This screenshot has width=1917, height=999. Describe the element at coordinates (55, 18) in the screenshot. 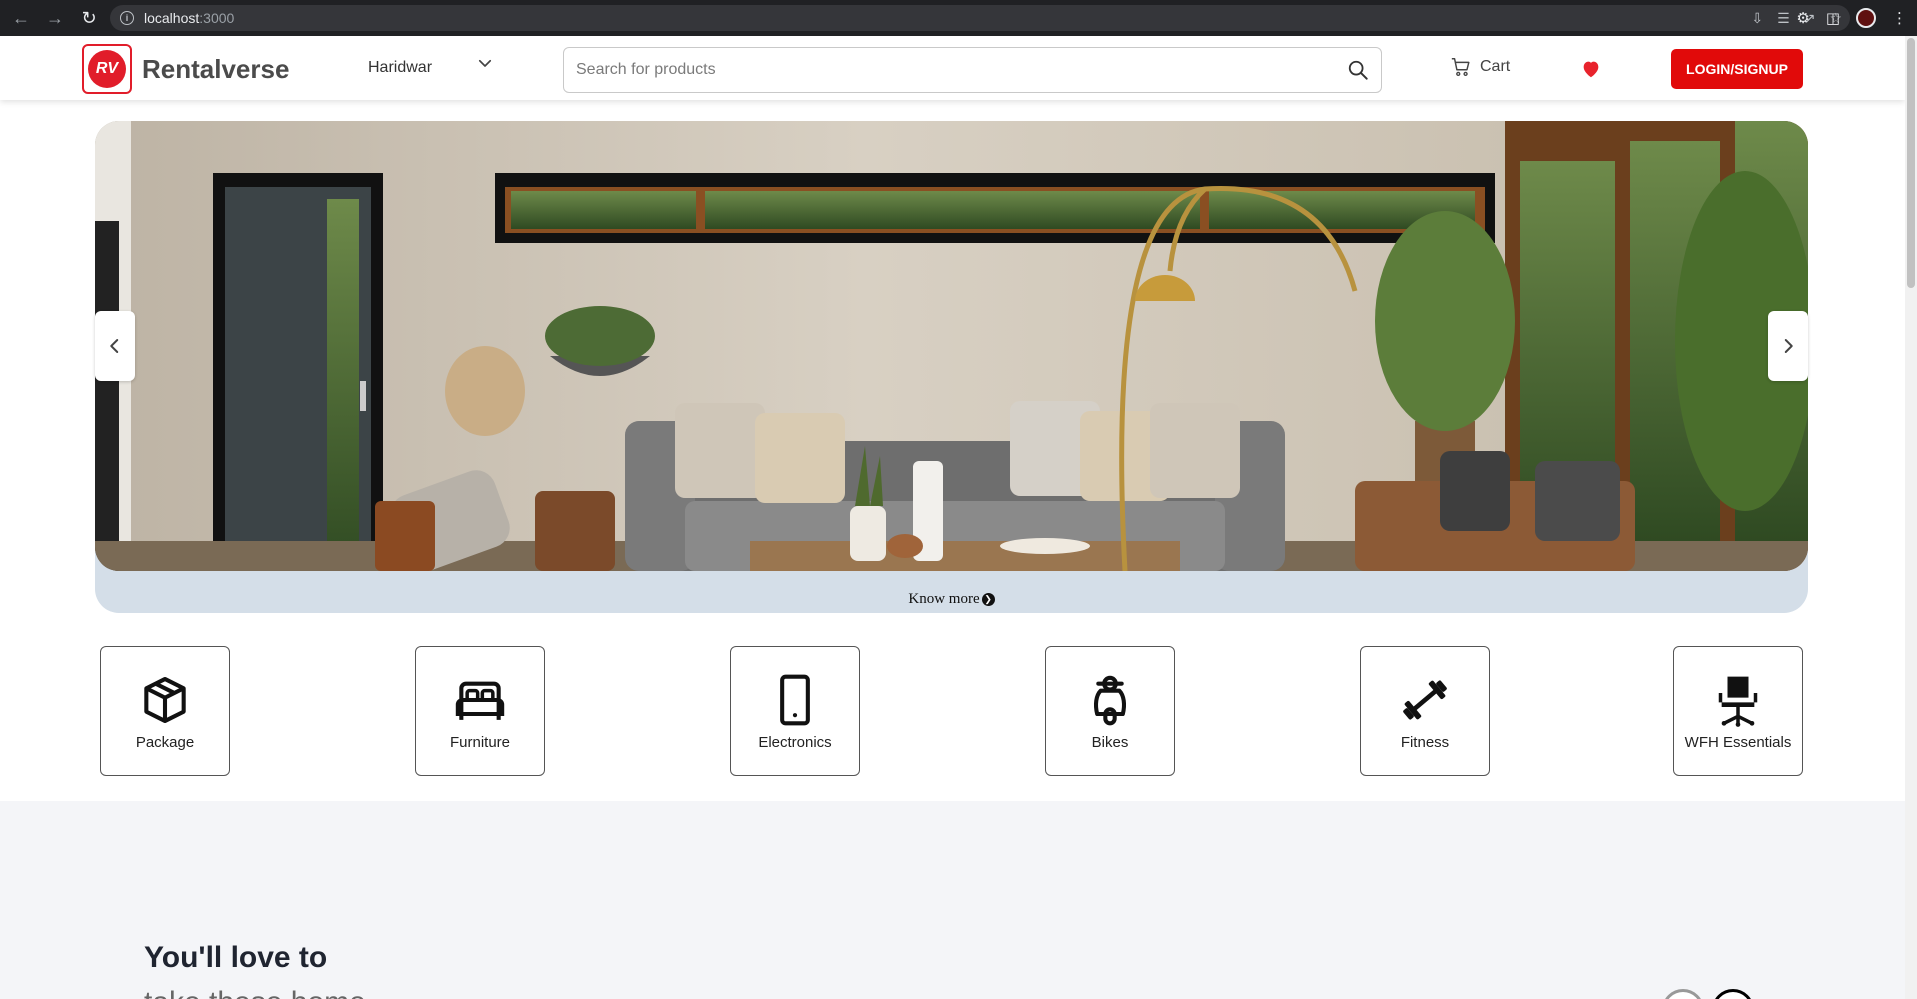

I see `forward-icon: →` at that location.